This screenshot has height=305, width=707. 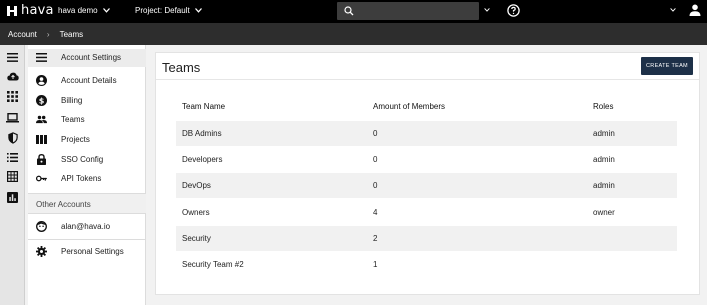 I want to click on bar-chart-icon, so click(x=12, y=197).